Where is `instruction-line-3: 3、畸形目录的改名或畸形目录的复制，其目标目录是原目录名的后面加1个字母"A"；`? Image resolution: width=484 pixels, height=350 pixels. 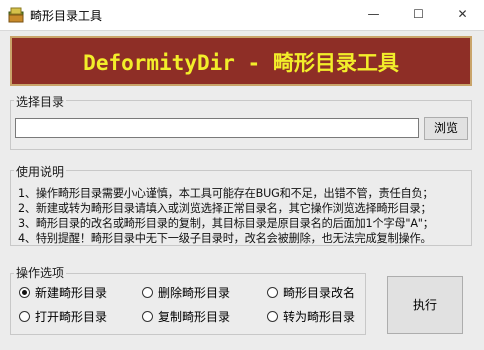
instruction-line-3: 3、畸形目录的改名或畸形目录的复制，其目标目录是原目录名的后面加1个字母"A"； is located at coordinates (226, 223).